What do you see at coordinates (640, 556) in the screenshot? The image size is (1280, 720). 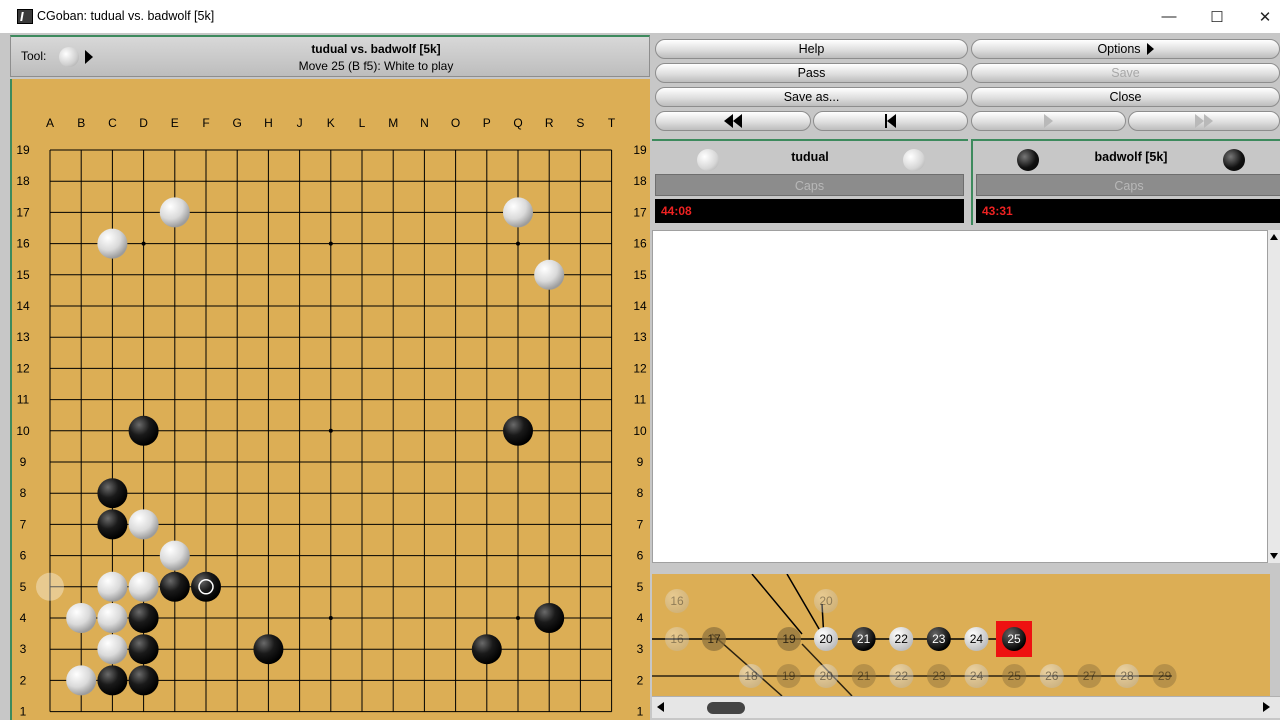 I see `row-label-right: 6` at bounding box center [640, 556].